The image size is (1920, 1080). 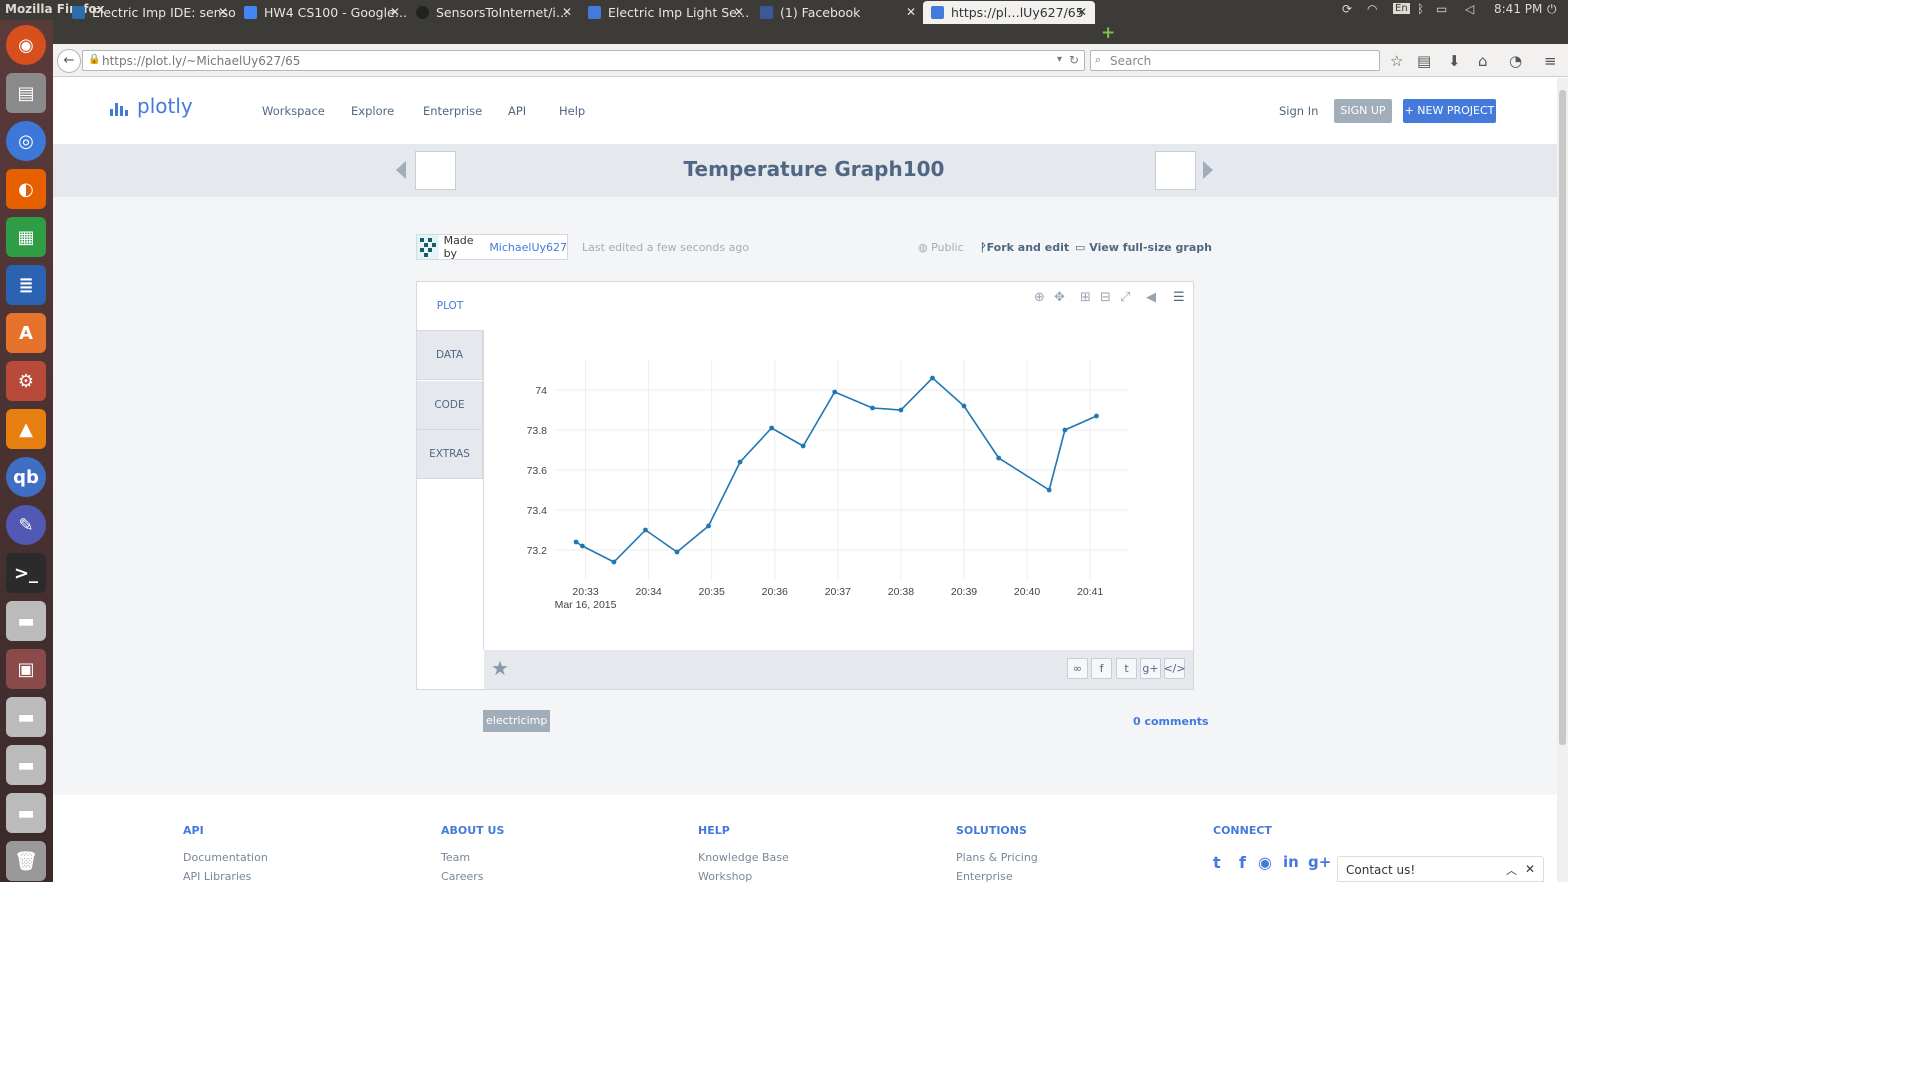 I want to click on tag-badge: electricimp, so click(x=517, y=721).